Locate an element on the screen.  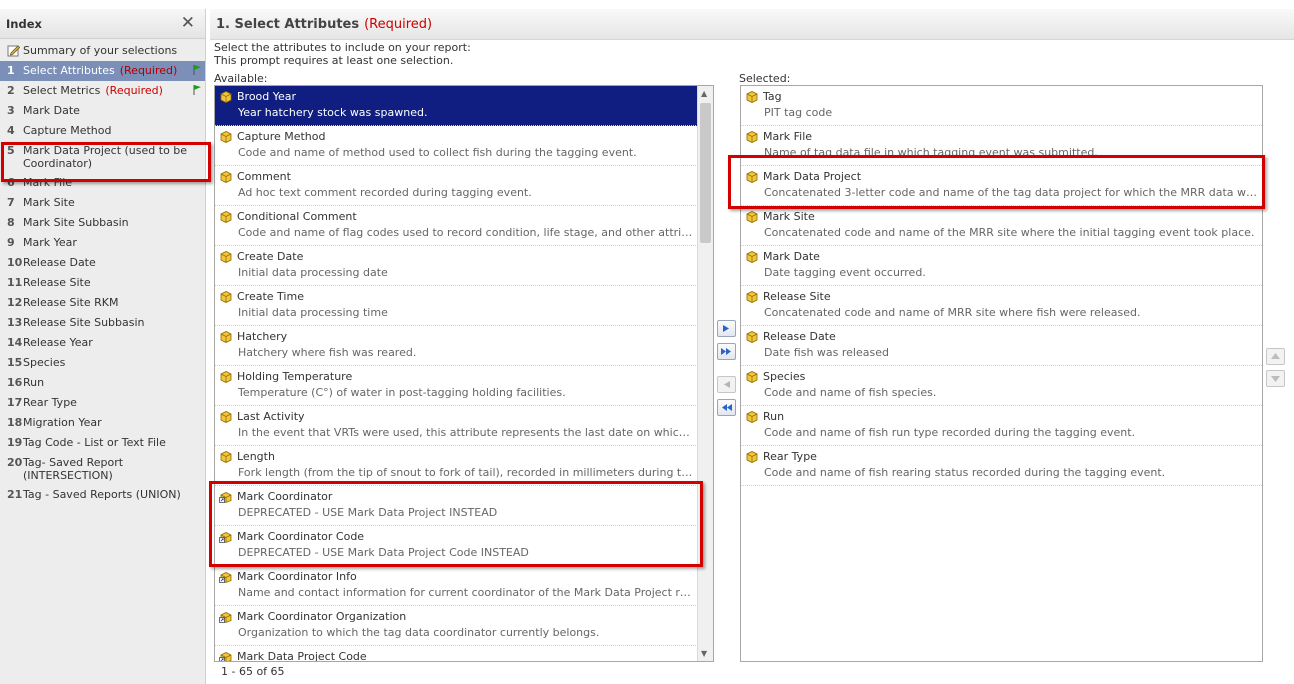
add-button is located at coordinates (726, 328).